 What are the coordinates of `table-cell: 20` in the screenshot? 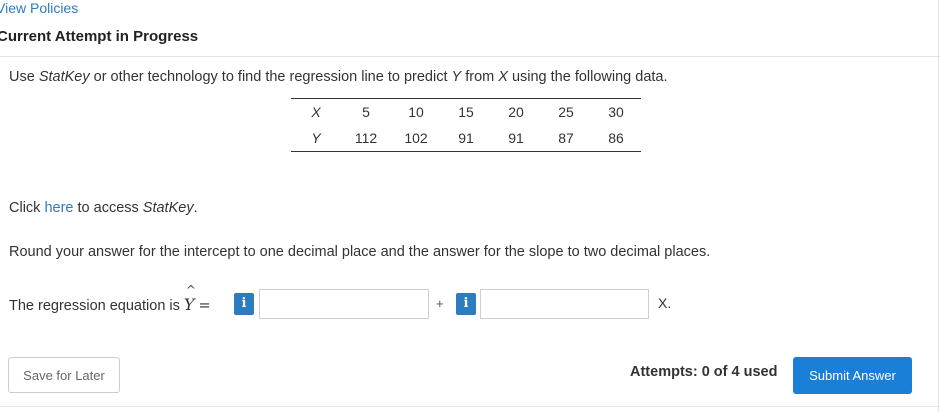 It's located at (516, 111).